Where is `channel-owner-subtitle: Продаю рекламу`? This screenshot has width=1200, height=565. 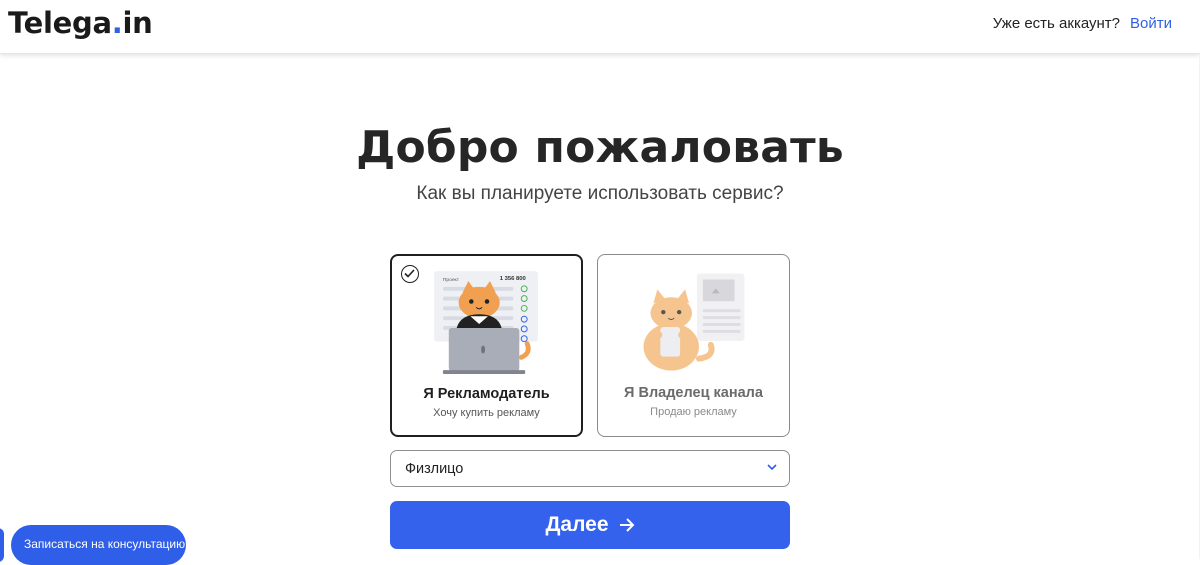
channel-owner-subtitle: Продаю рекламу is located at coordinates (693, 412).